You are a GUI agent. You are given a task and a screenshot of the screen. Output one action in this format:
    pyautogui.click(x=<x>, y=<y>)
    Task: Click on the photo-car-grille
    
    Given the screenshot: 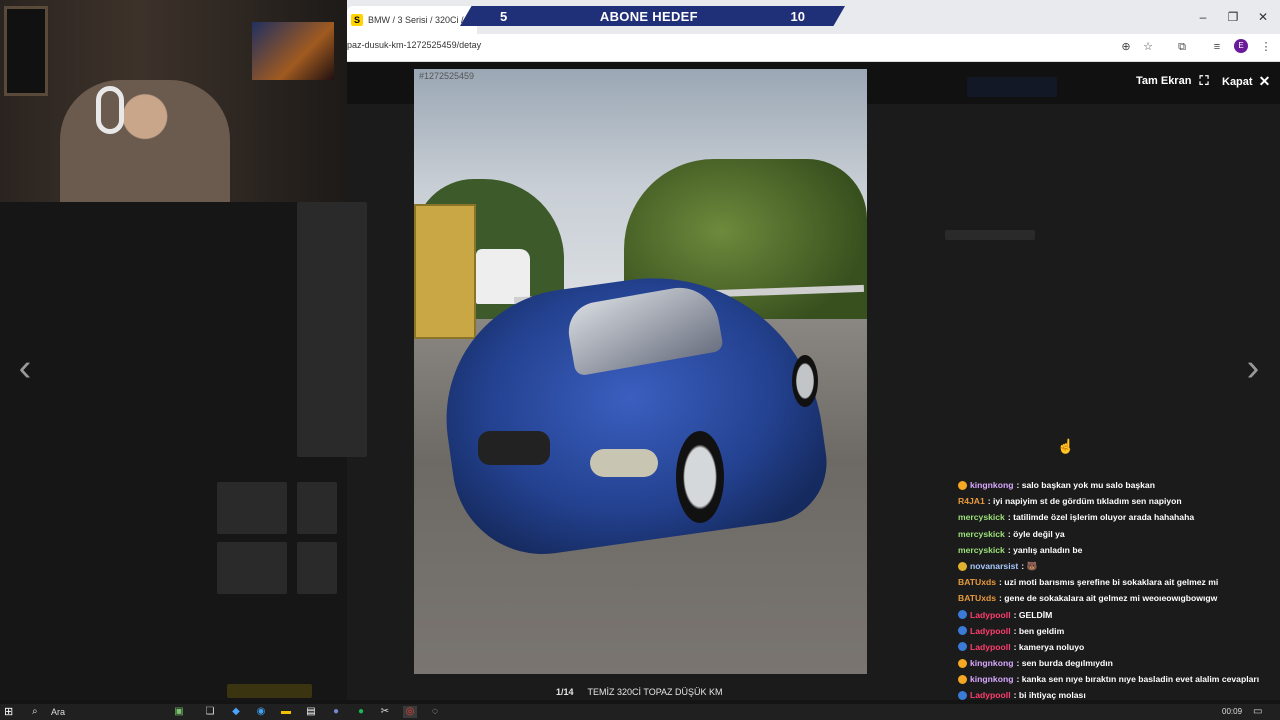 What is the action you would take?
    pyautogui.click(x=514, y=448)
    